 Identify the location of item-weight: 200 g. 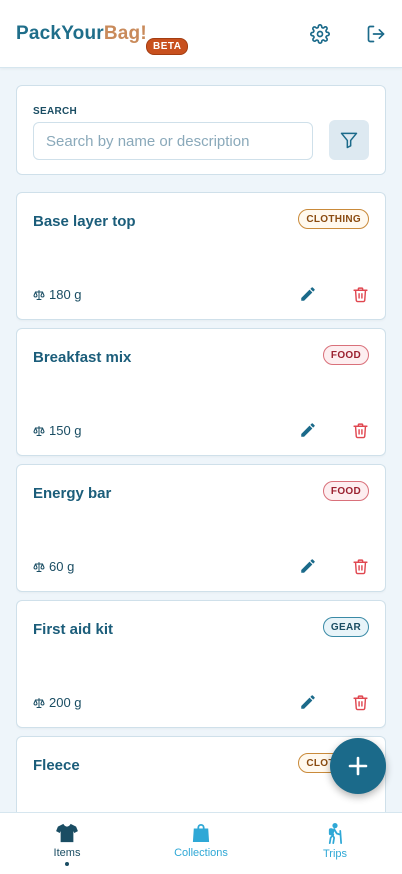
(57, 702).